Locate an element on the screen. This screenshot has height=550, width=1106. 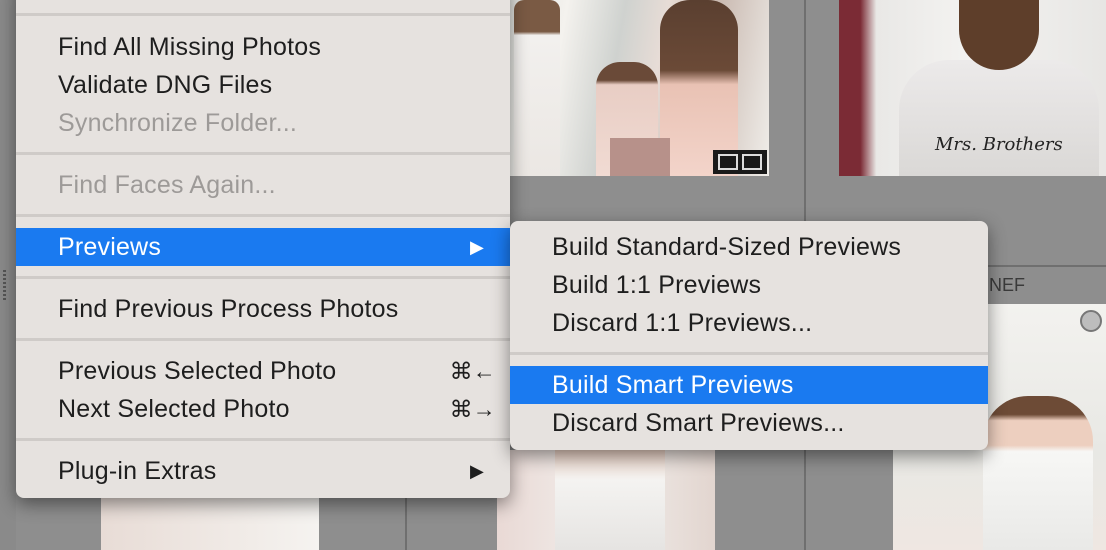
submenu-item-build-smart-previews: Build Smart Previews is located at coordinates (749, 385).